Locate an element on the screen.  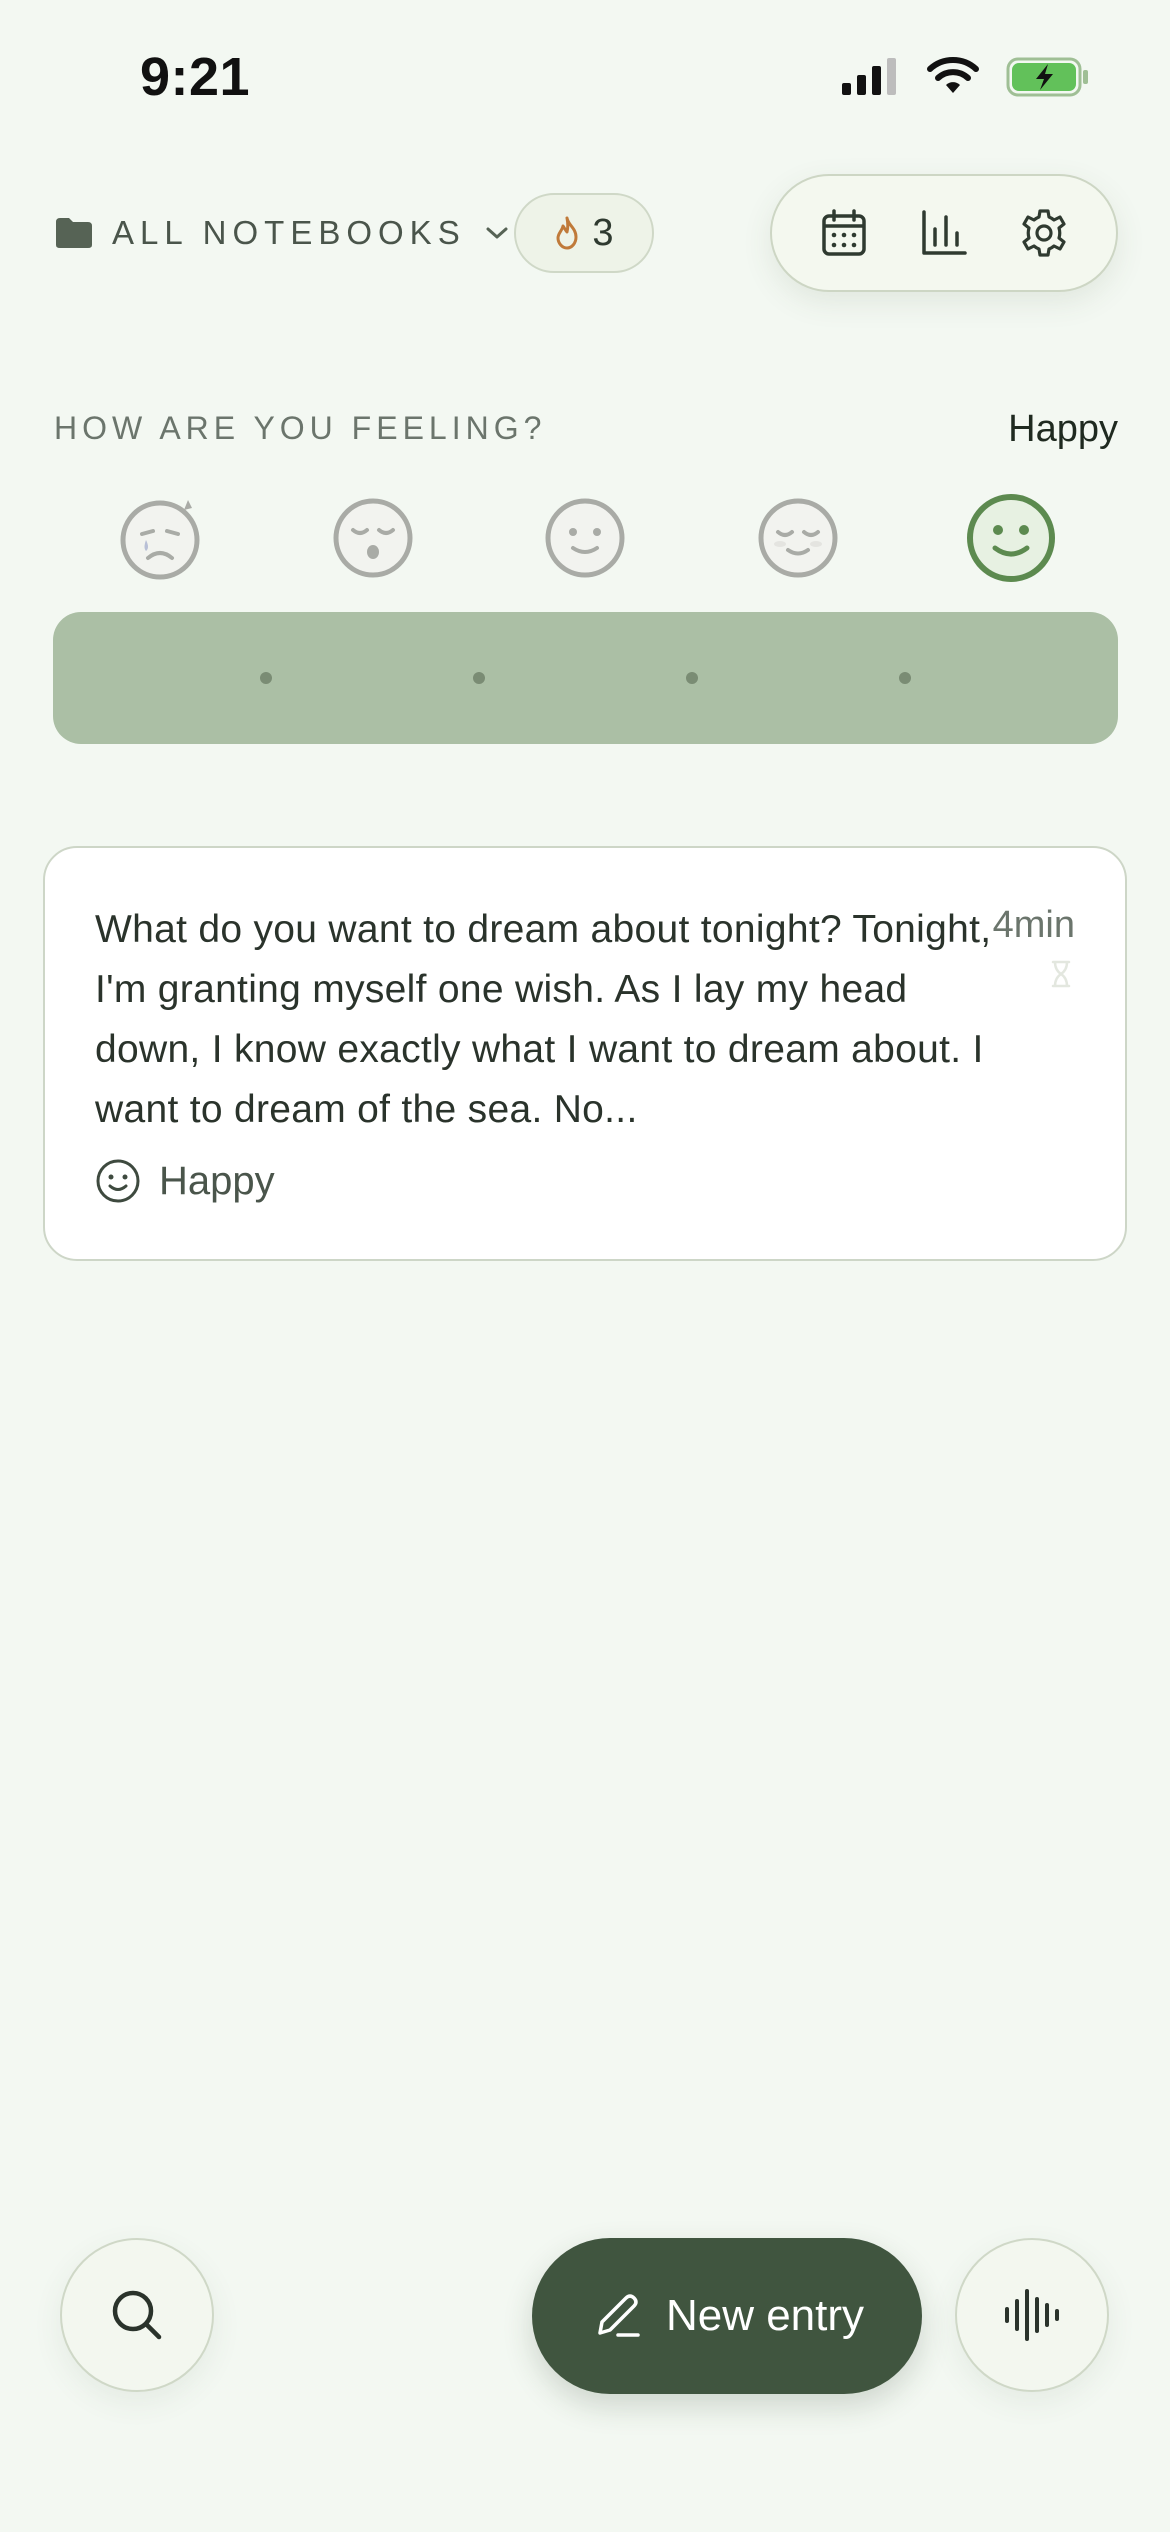
hourglass-icon is located at coordinates (1061, 974).